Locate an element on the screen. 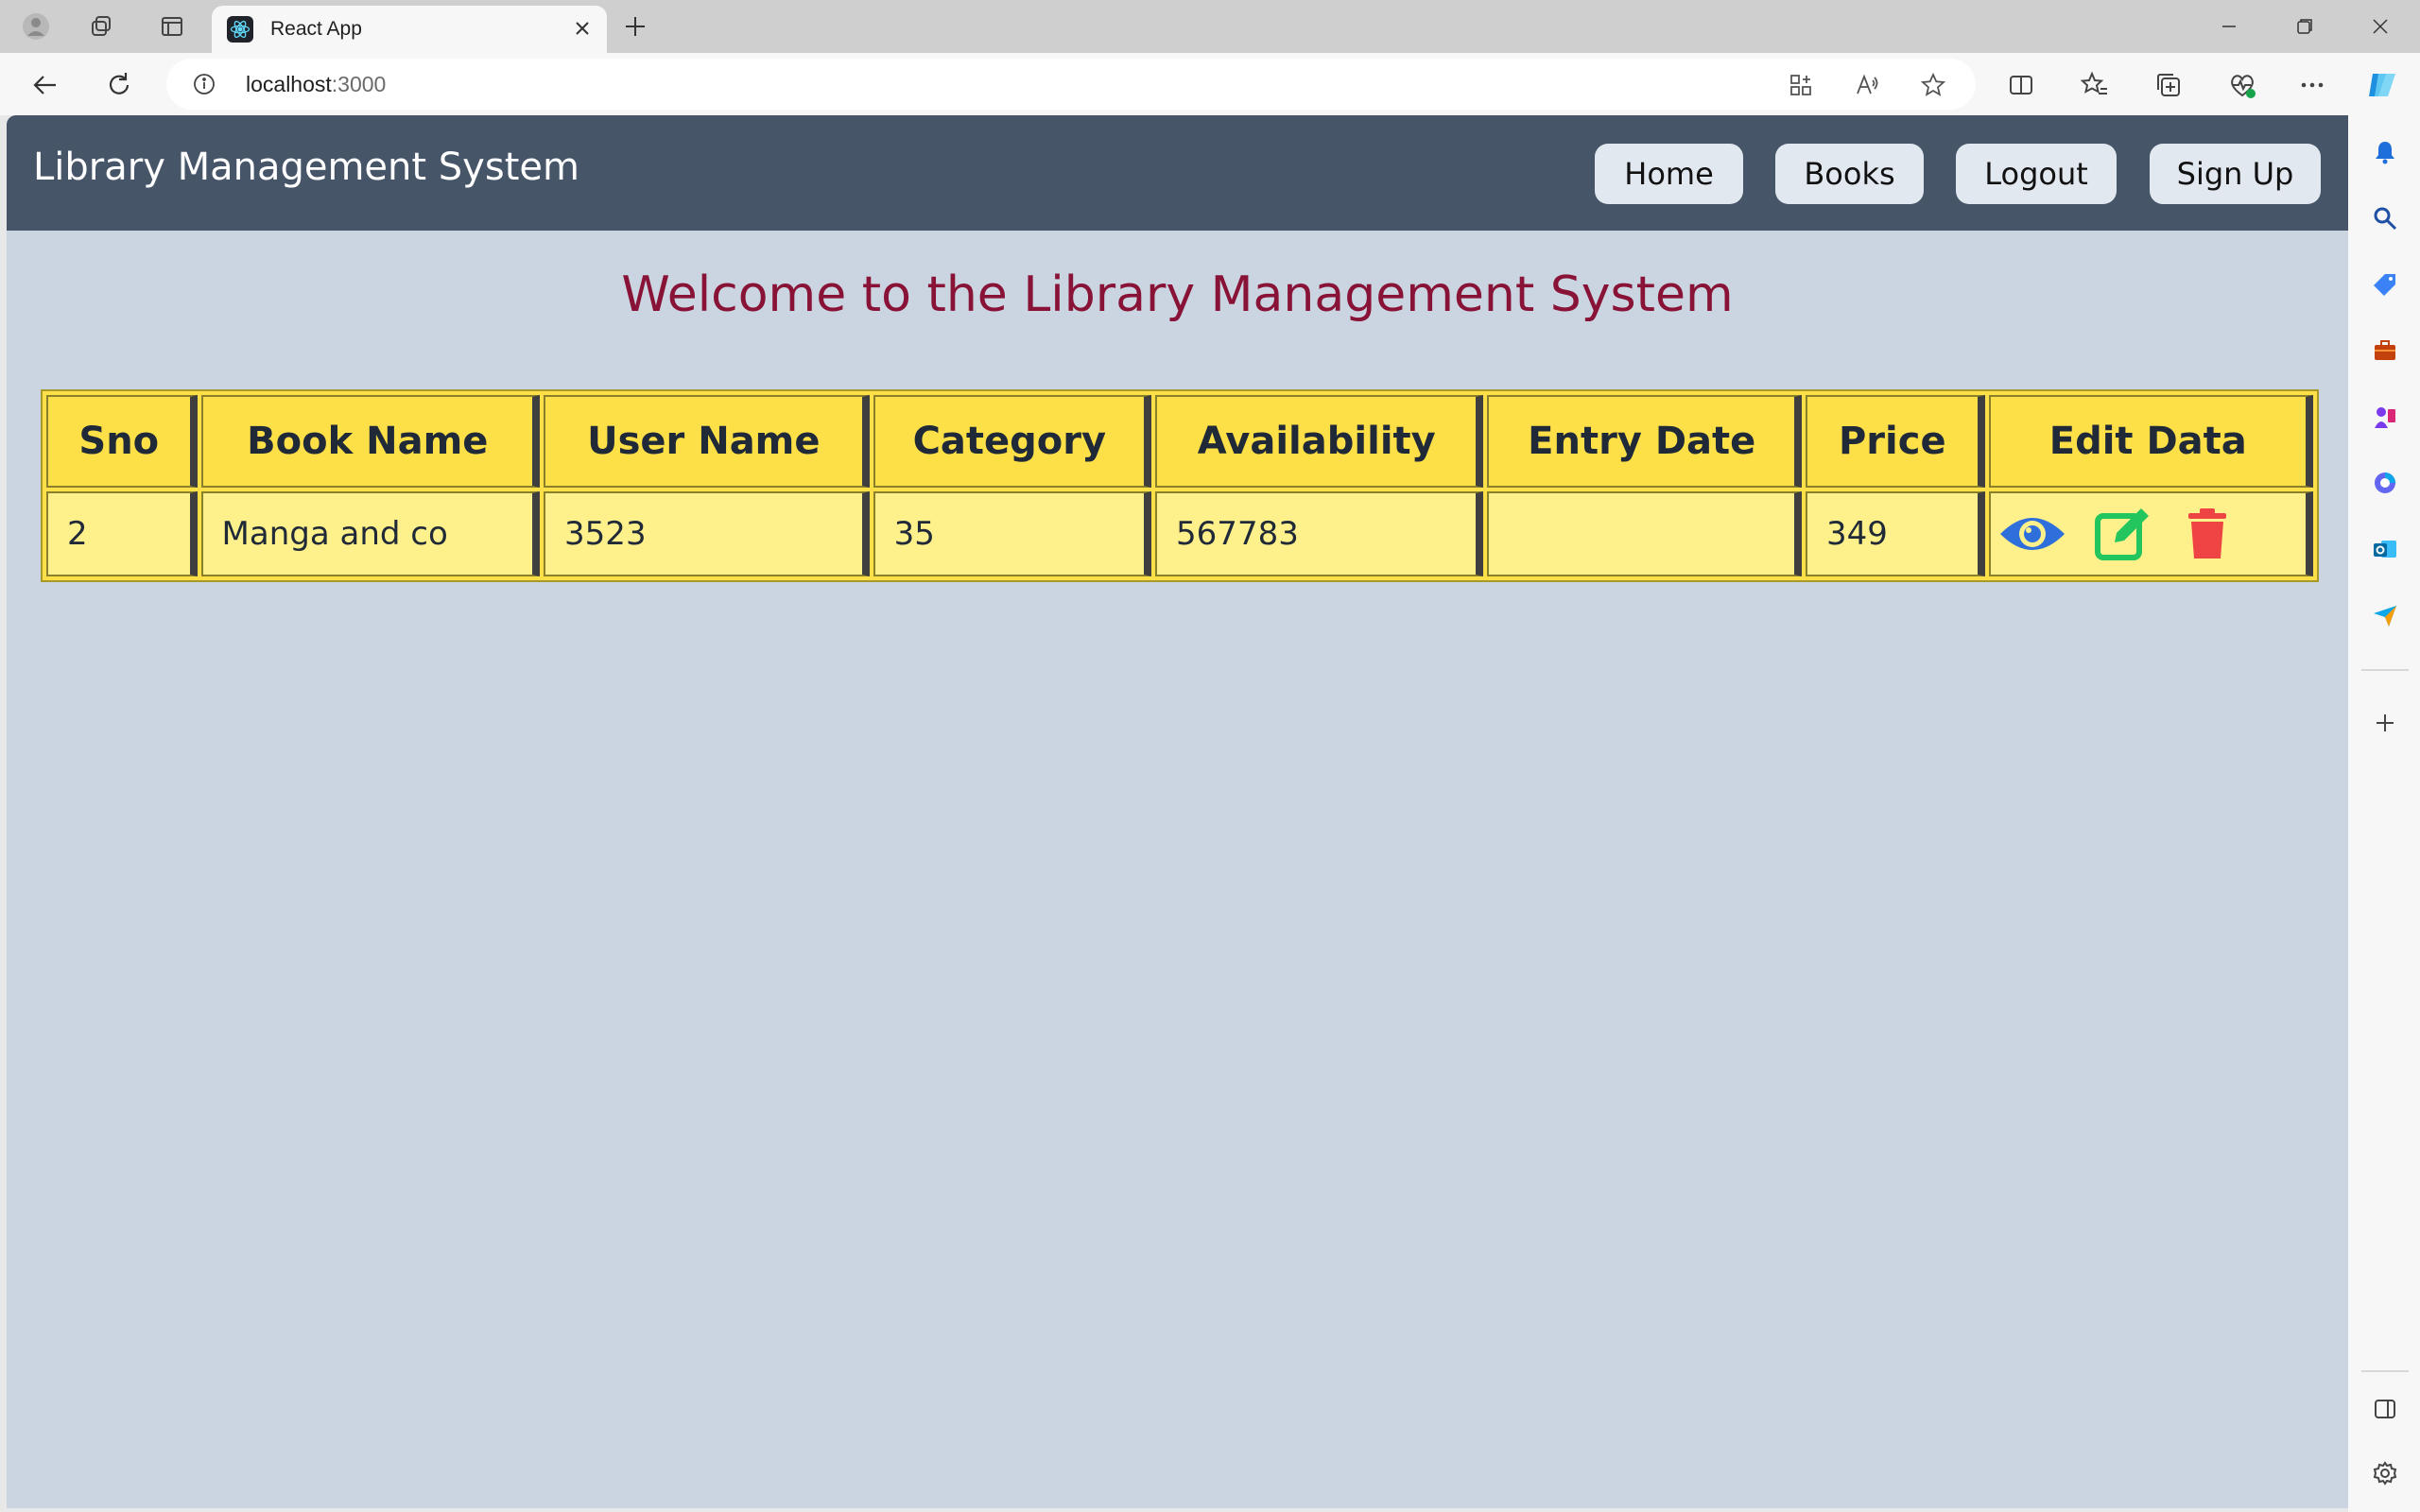  cell-sno: 2 is located at coordinates (122, 533).